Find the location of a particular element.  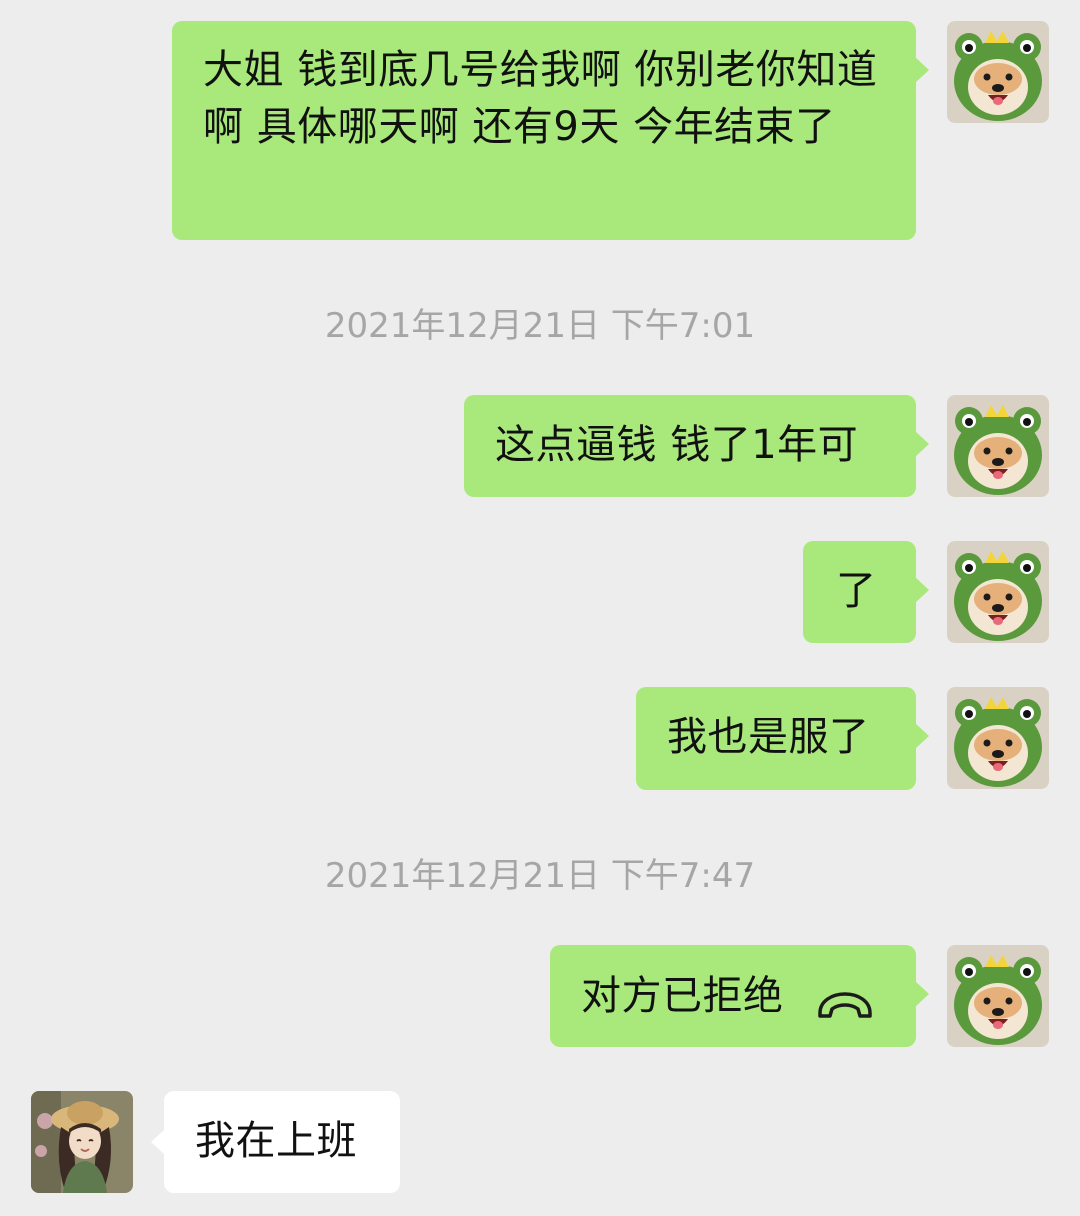

message-text: 了 is located at coordinates (856, 591).